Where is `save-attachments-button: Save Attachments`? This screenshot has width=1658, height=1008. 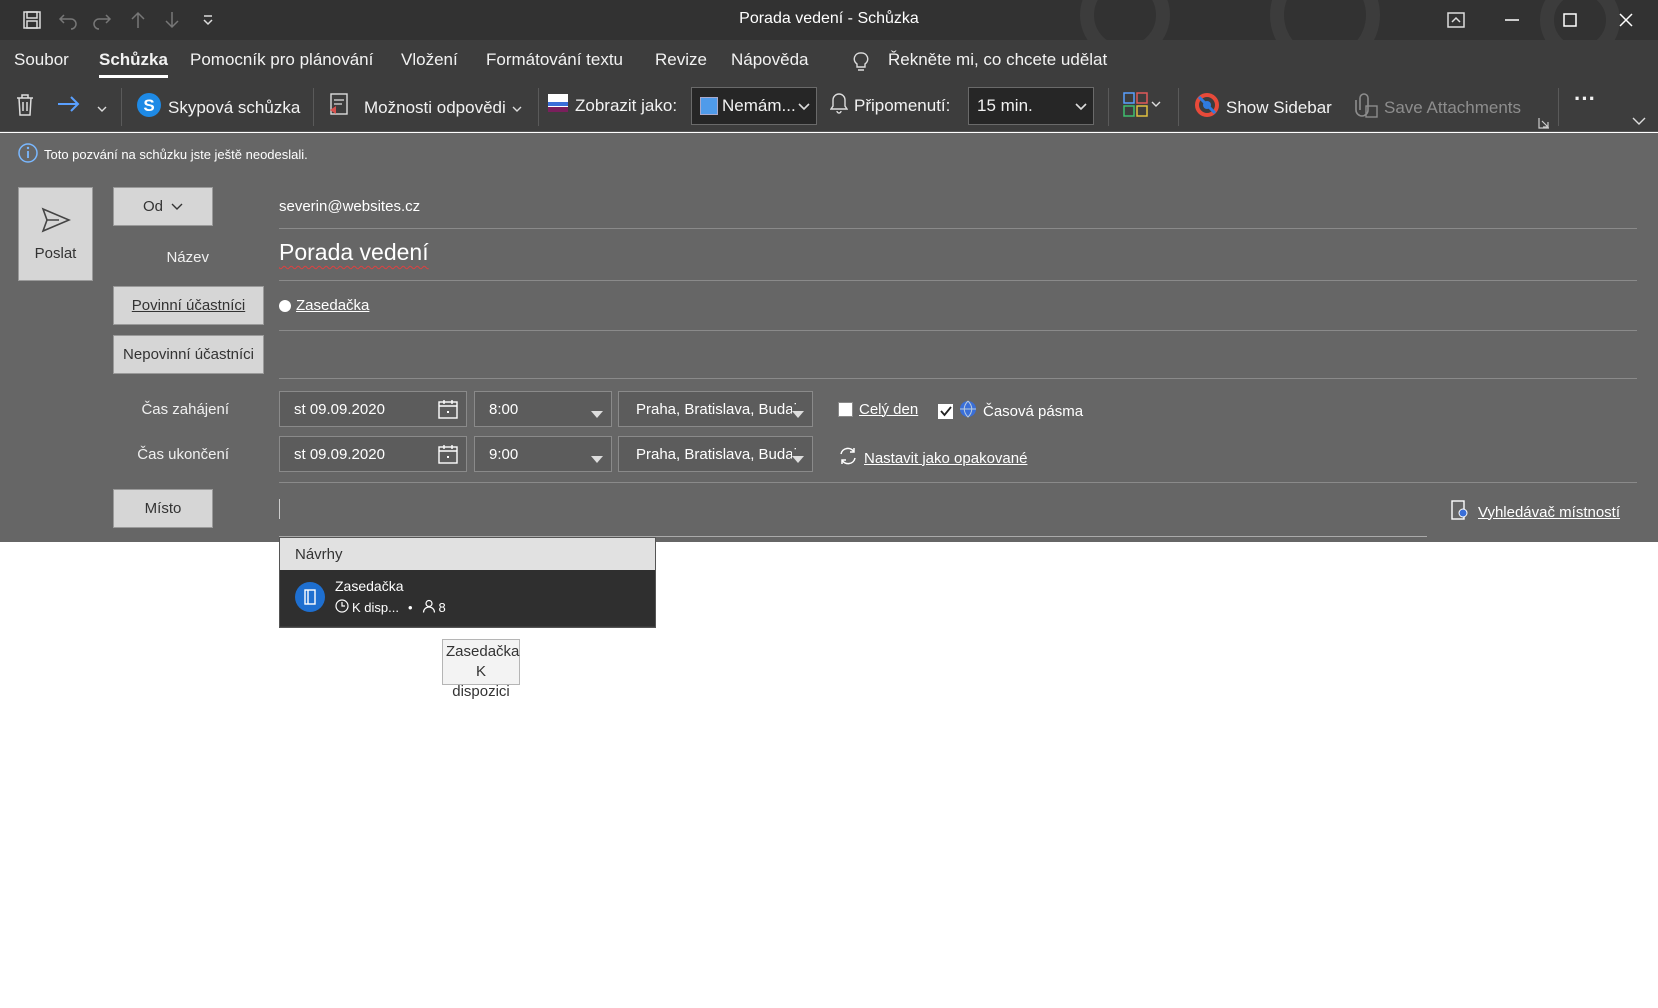 save-attachments-button: Save Attachments is located at coordinates (1436, 107).